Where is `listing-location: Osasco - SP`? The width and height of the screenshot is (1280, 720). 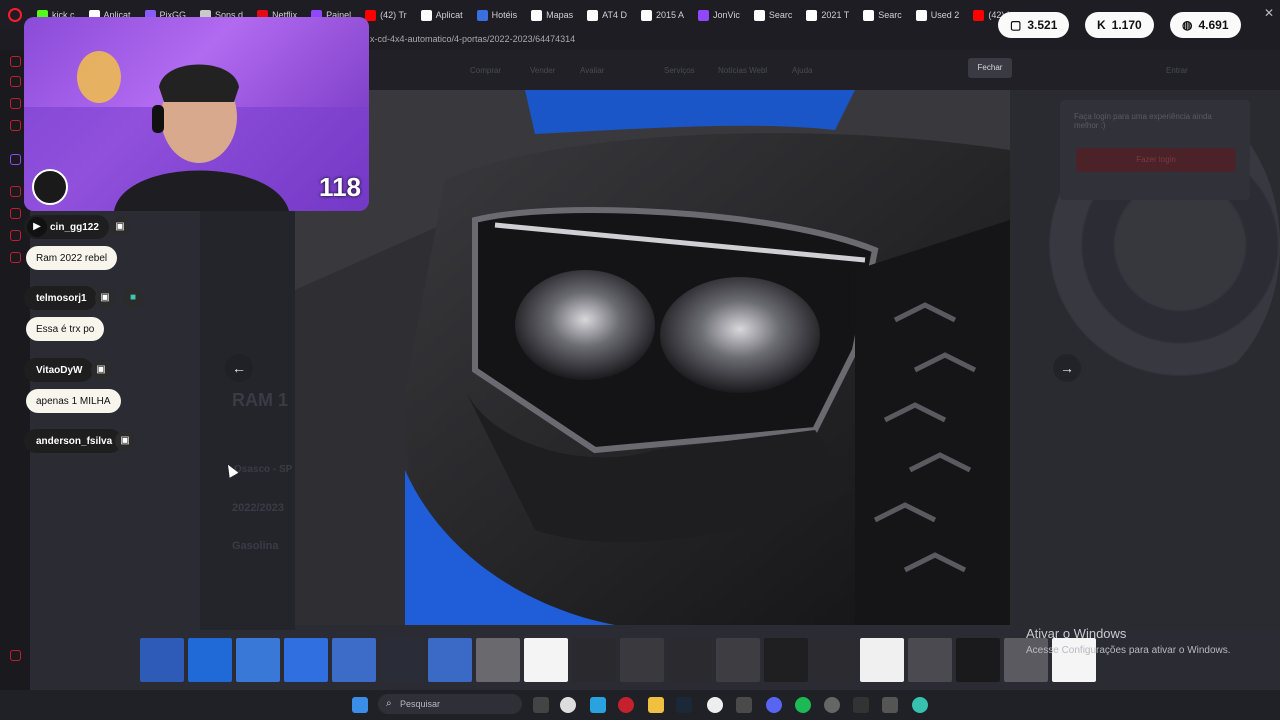 listing-location: Osasco - SP is located at coordinates (263, 469).